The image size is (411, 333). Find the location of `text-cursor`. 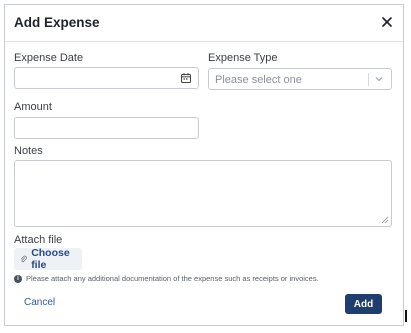

text-cursor is located at coordinates (406, 316).